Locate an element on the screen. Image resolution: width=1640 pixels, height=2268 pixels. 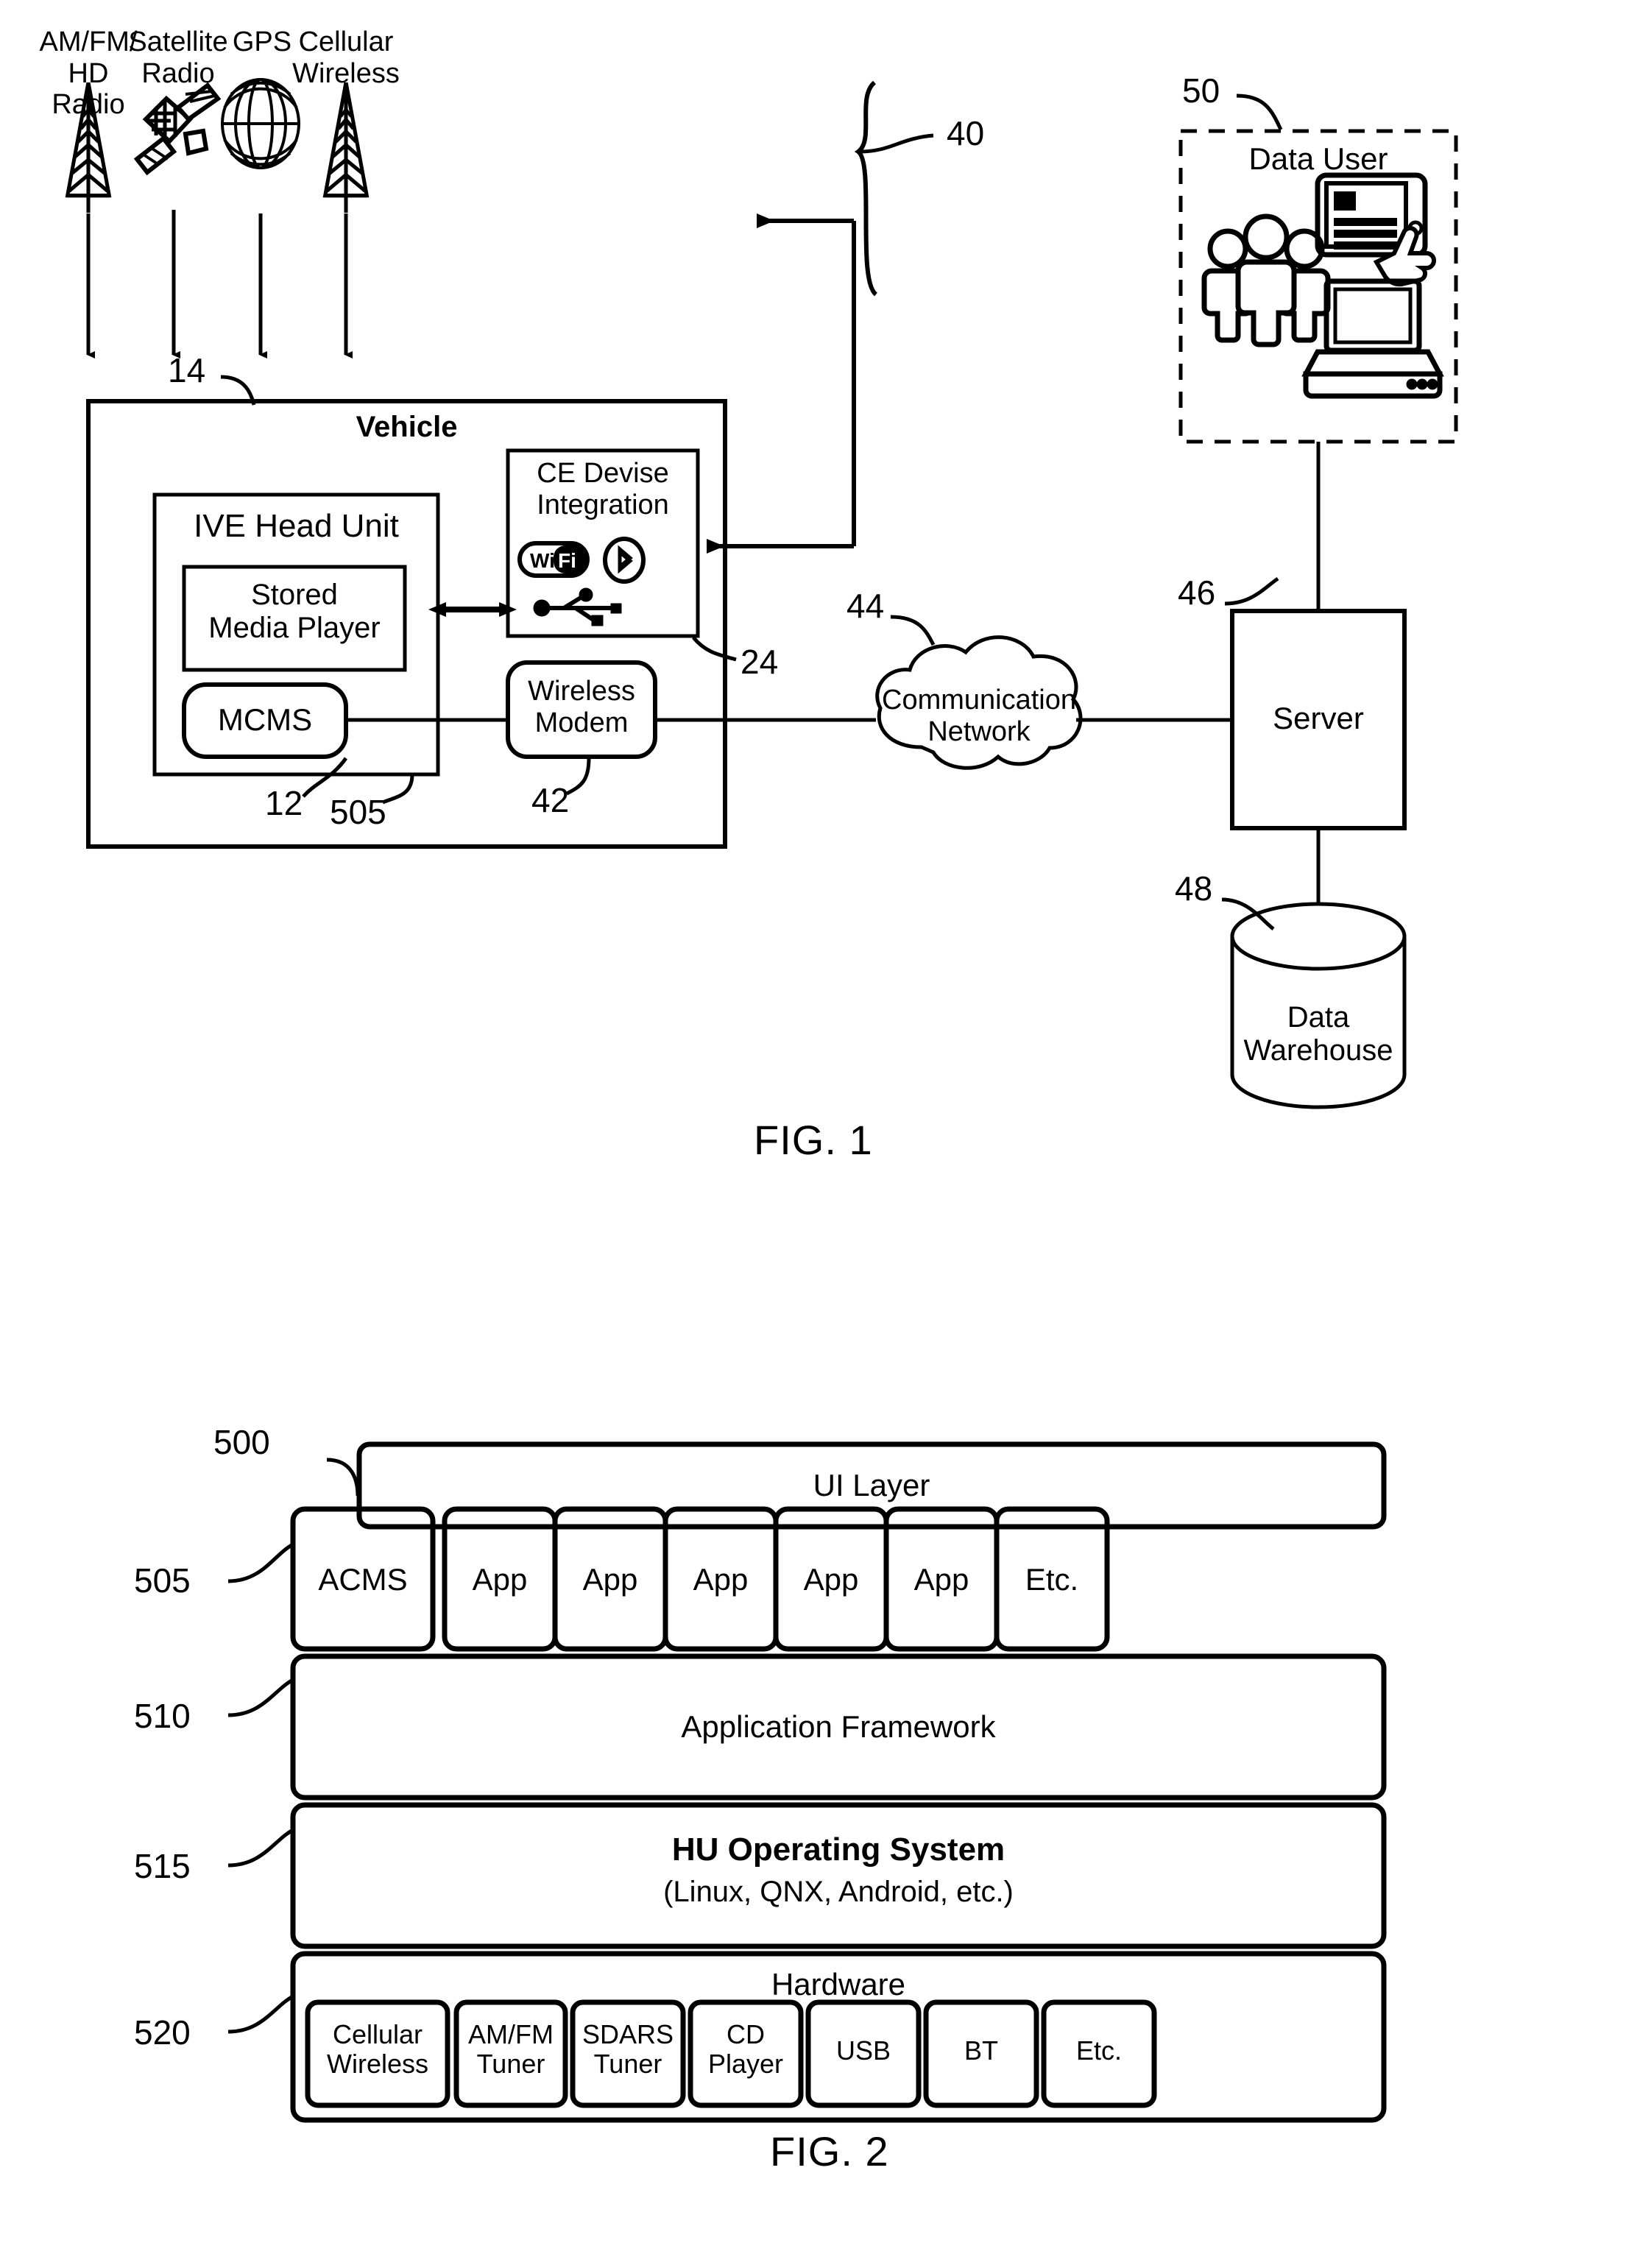
hardware-item-label-1: AM/FM Tuner is located at coordinates (511, 2049).